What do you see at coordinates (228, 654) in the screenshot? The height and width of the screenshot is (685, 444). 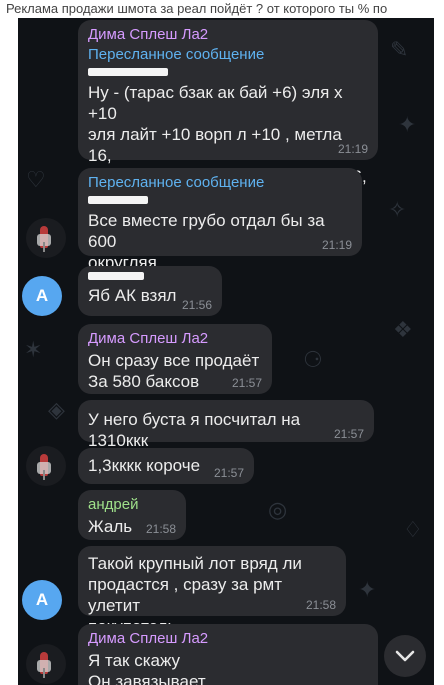 I see `message-bubble: Дима Сплеш Ла2 Я так скажу Он завязывает` at bounding box center [228, 654].